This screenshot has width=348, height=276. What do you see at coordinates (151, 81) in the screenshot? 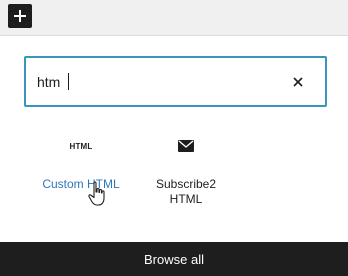
I see `search-input` at bounding box center [151, 81].